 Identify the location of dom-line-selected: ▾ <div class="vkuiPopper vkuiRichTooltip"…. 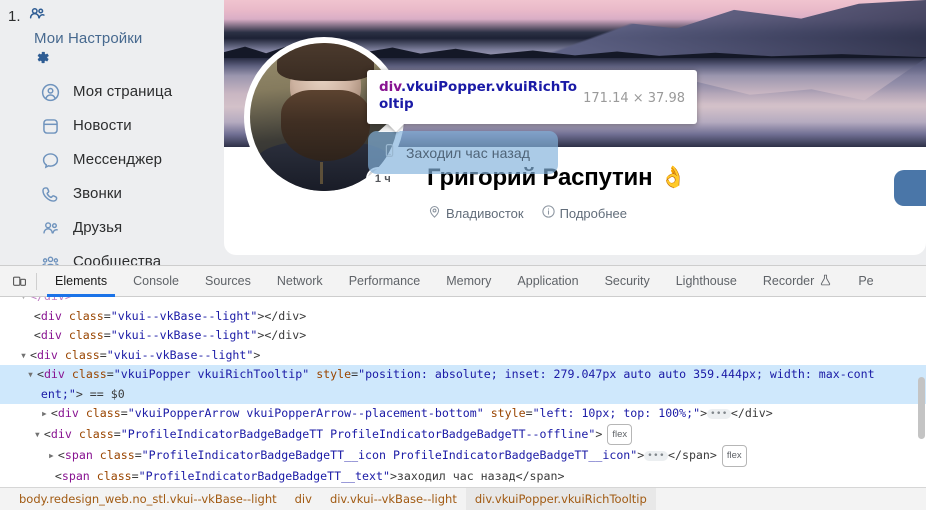
(463, 375).